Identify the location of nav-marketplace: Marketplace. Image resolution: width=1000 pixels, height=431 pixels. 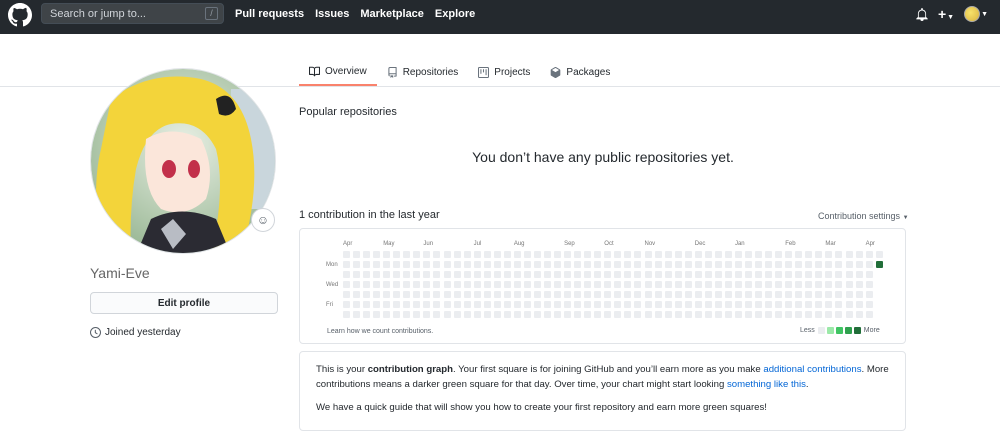
(392, 14).